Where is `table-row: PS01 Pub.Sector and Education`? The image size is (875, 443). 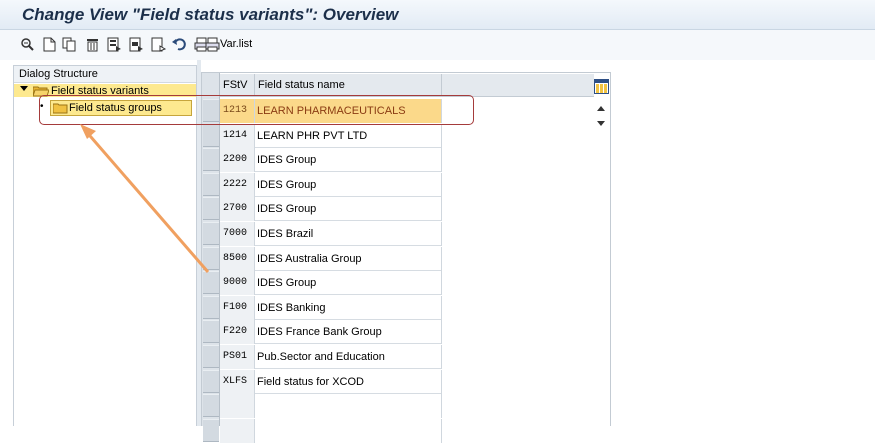
table-row: PS01 Pub.Sector and Education is located at coordinates (331, 357).